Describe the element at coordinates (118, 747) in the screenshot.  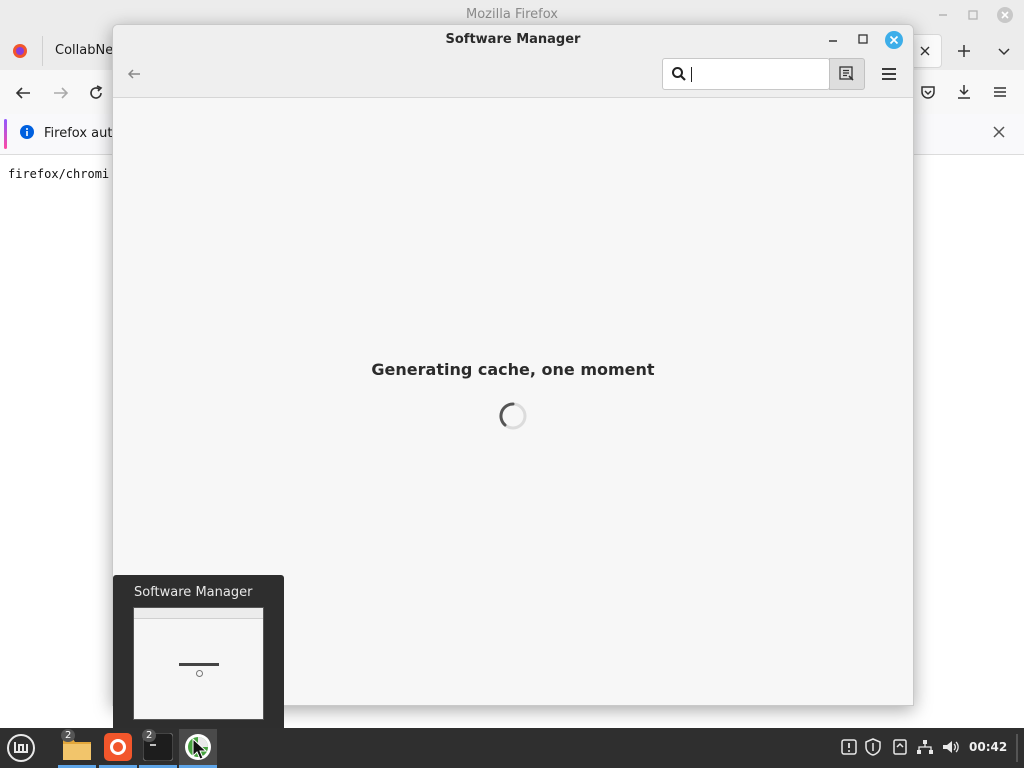
I see `firefox-taskbar-icon` at that location.